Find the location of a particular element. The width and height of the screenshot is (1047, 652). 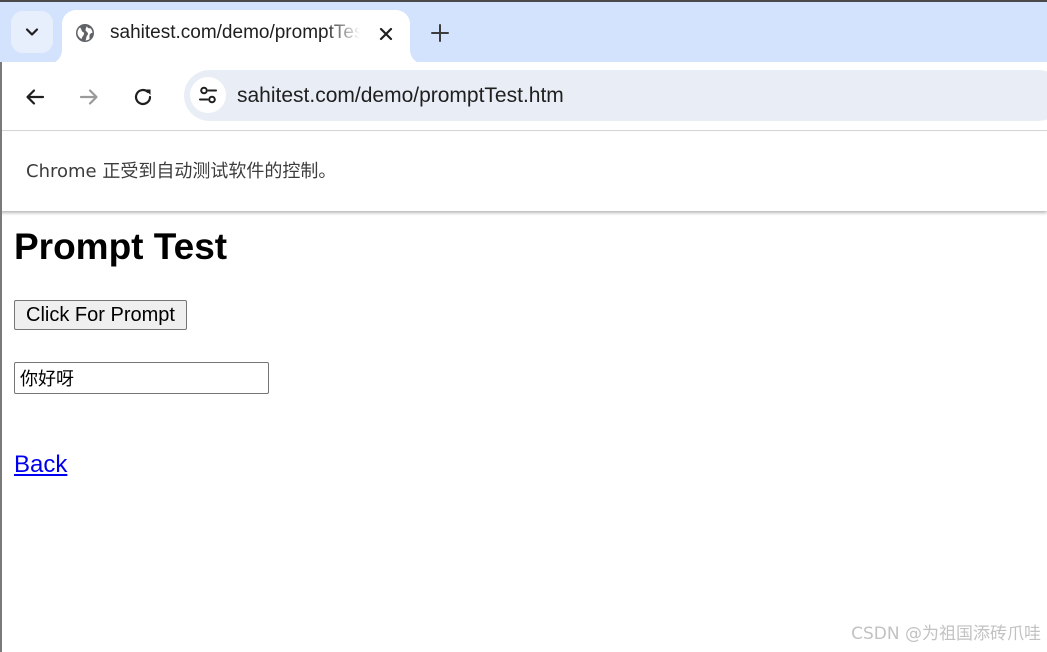

tune-icon is located at coordinates (208, 95).